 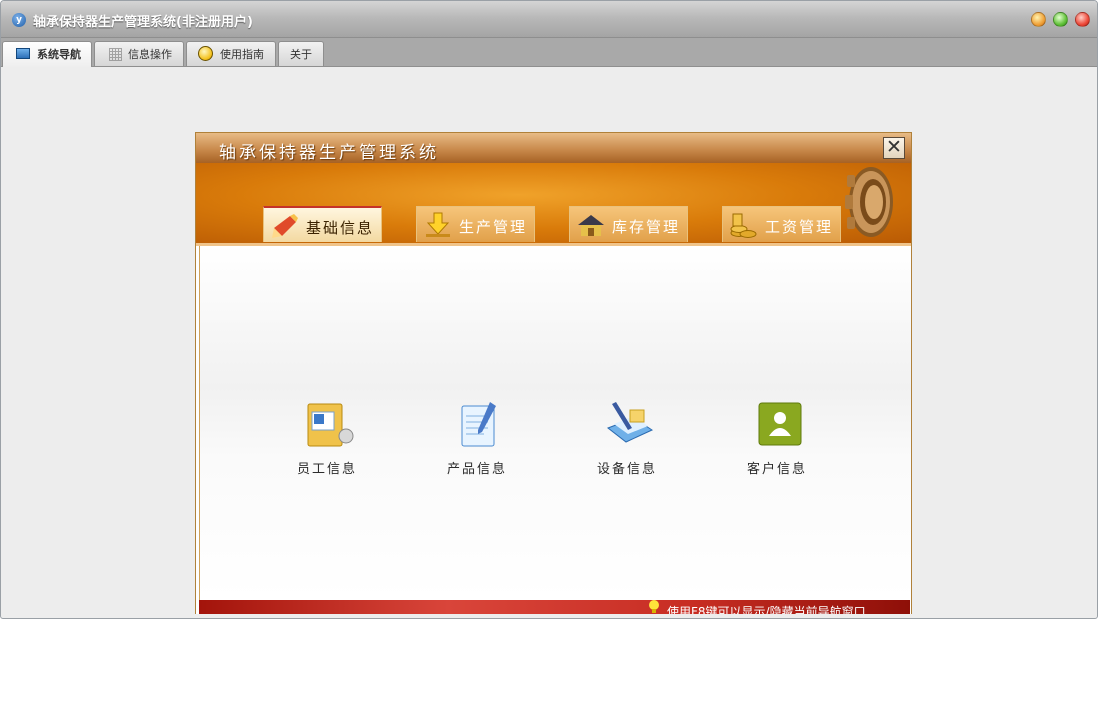 I want to click on nav-tab-production: 生产管理, so click(x=475, y=224).